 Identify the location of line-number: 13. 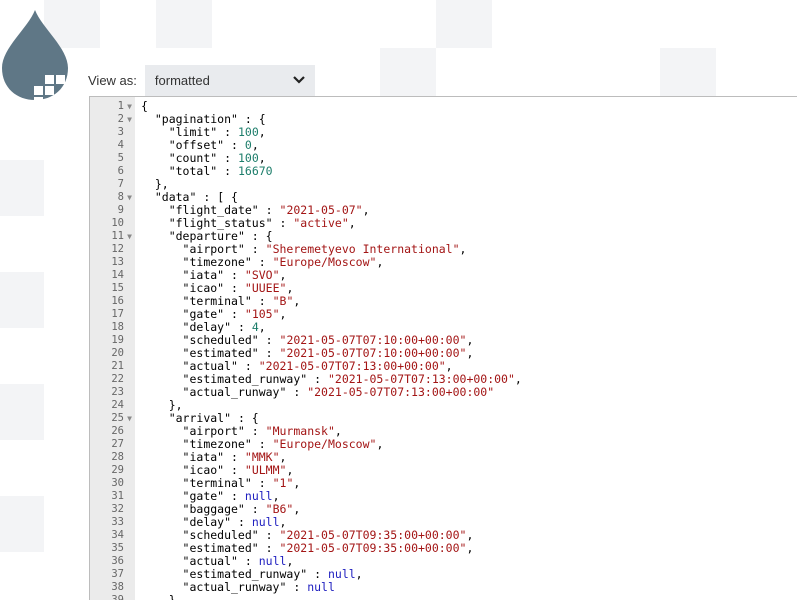
(117, 262).